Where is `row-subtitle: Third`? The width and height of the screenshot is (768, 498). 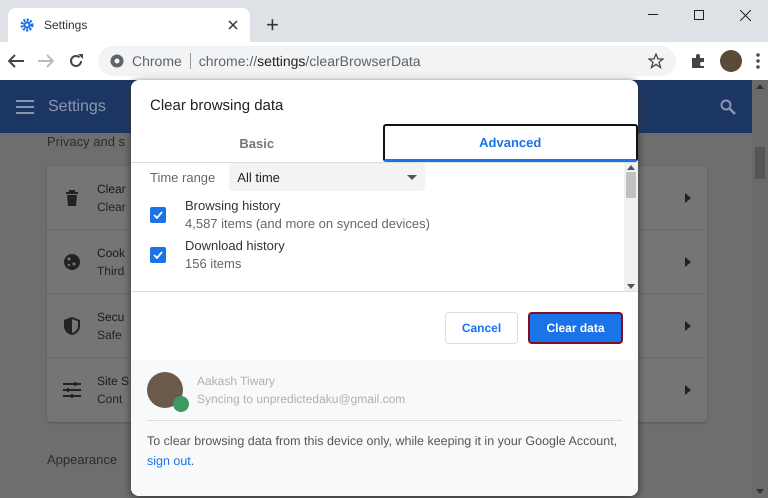
row-subtitle: Third is located at coordinates (110, 271).